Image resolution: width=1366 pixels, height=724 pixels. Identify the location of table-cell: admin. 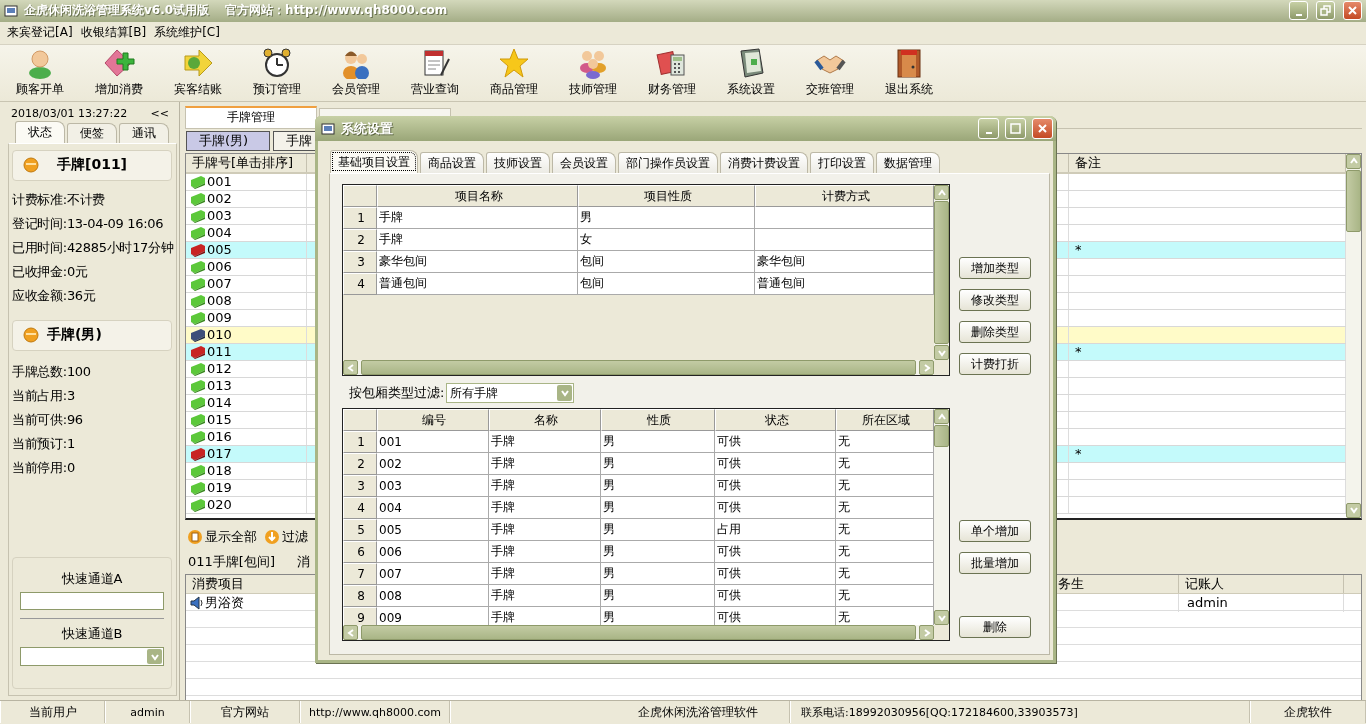
(1207, 603).